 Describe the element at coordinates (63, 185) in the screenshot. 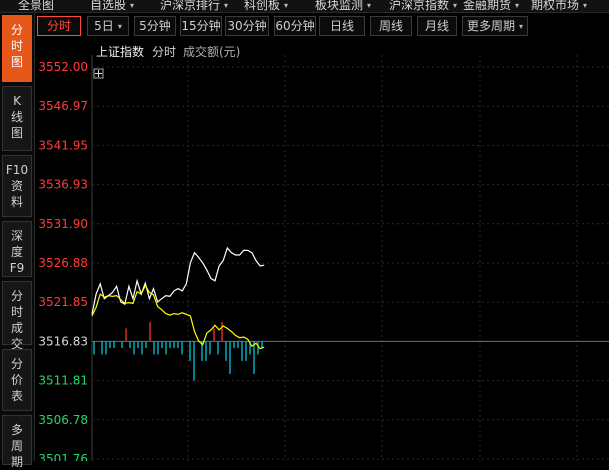

I see `y-tick-label: 3536.93` at that location.